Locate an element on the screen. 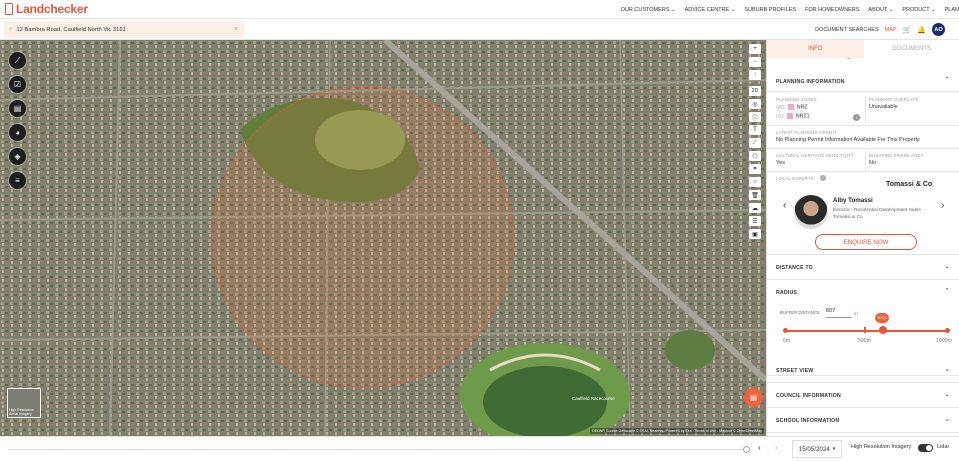 Image resolution: width=959 pixels, height=461 pixels. clear-search-icon: × is located at coordinates (236, 29).